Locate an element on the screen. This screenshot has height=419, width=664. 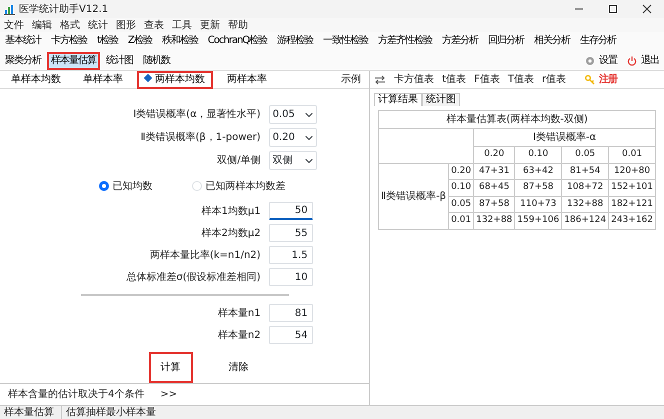
toolbar-button: 聚类分析 is located at coordinates (23, 61).